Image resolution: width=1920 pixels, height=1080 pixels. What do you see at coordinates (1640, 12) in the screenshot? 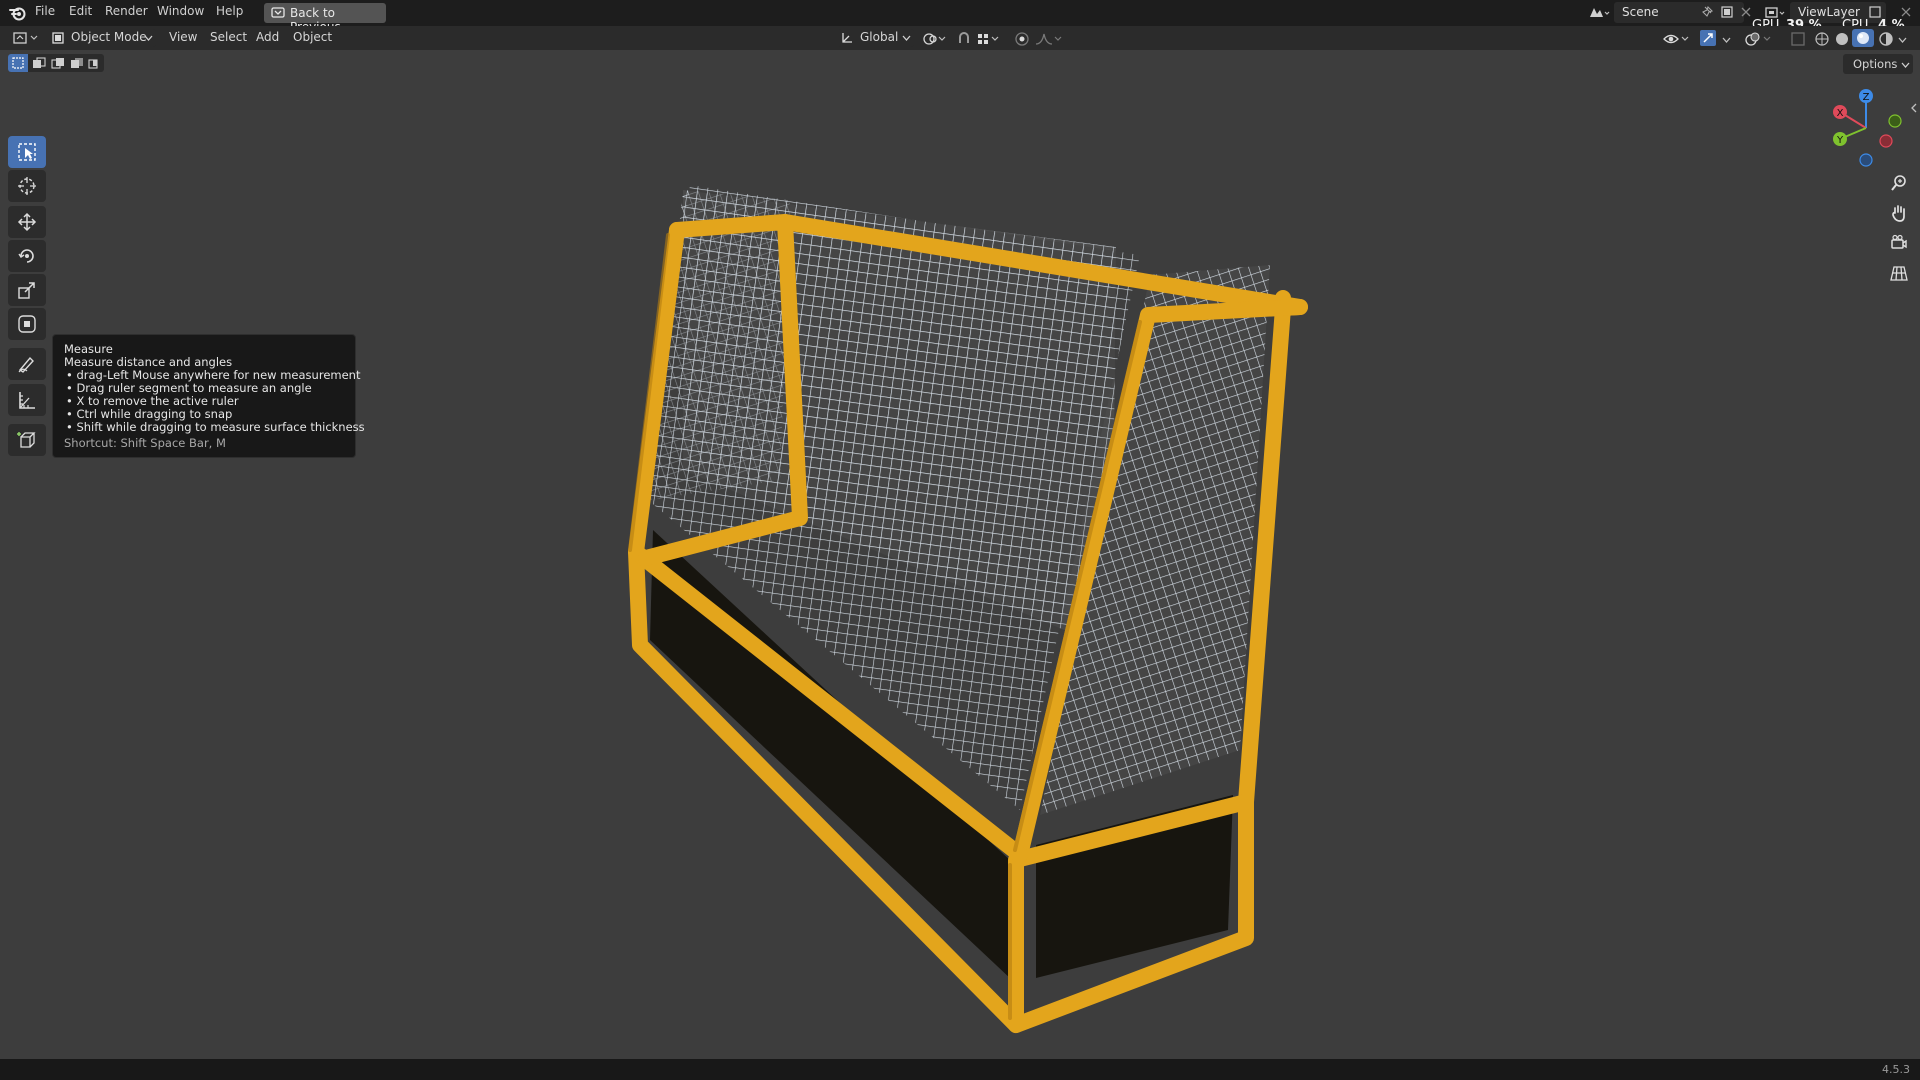
I see `scene-name: Scene` at bounding box center [1640, 12].